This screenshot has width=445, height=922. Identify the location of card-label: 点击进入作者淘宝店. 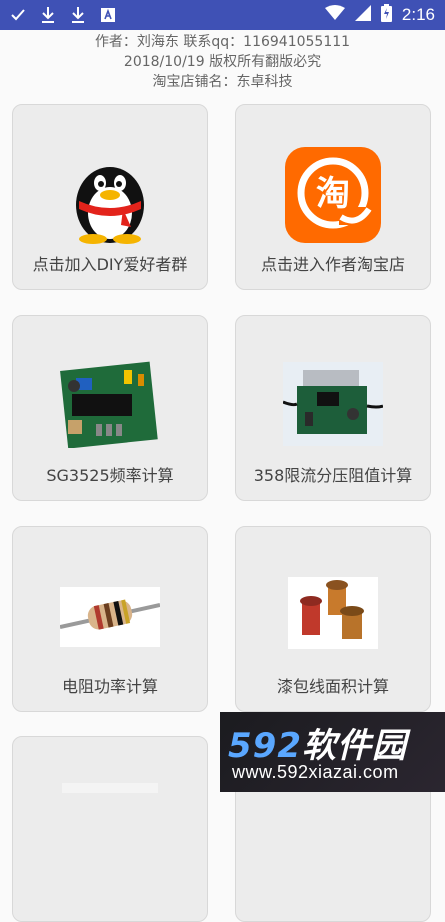
(332, 264).